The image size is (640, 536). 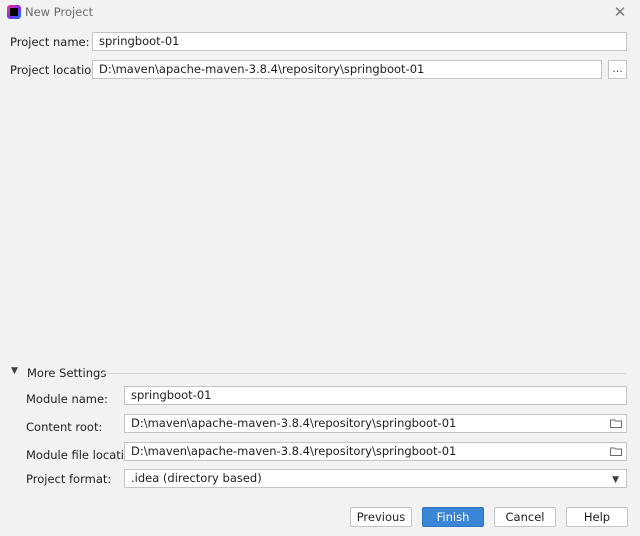 I want to click on project-location-label: Project location:, so click(x=56, y=70).